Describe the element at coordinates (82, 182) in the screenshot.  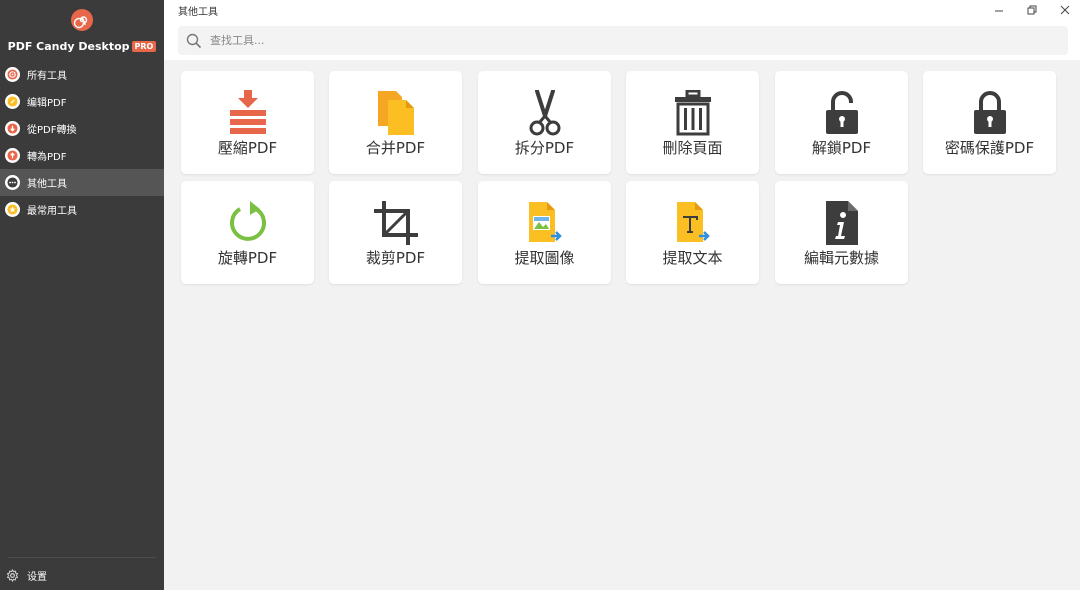
I see `sidebar-item-other-tools: 其他工具` at that location.